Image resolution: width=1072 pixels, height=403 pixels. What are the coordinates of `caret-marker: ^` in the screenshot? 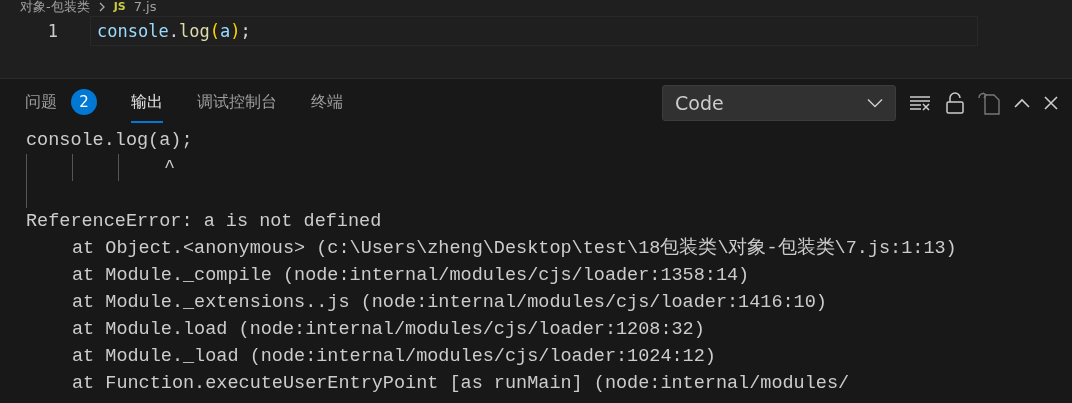 It's located at (170, 167).